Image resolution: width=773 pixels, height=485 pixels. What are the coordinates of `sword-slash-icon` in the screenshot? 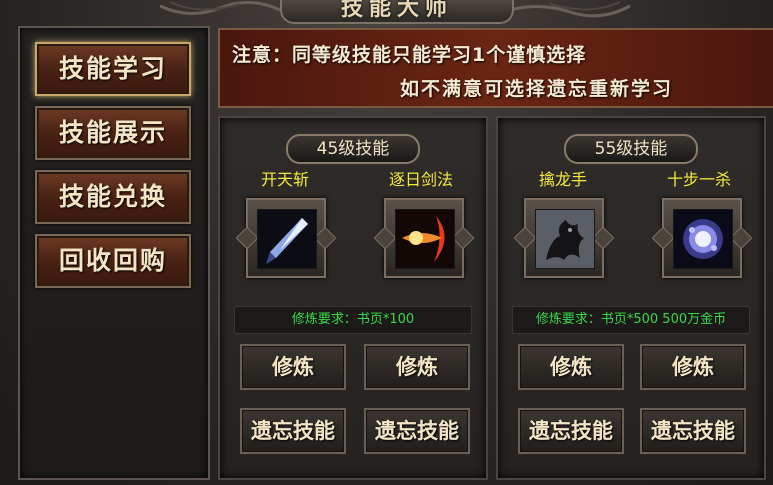 It's located at (287, 239).